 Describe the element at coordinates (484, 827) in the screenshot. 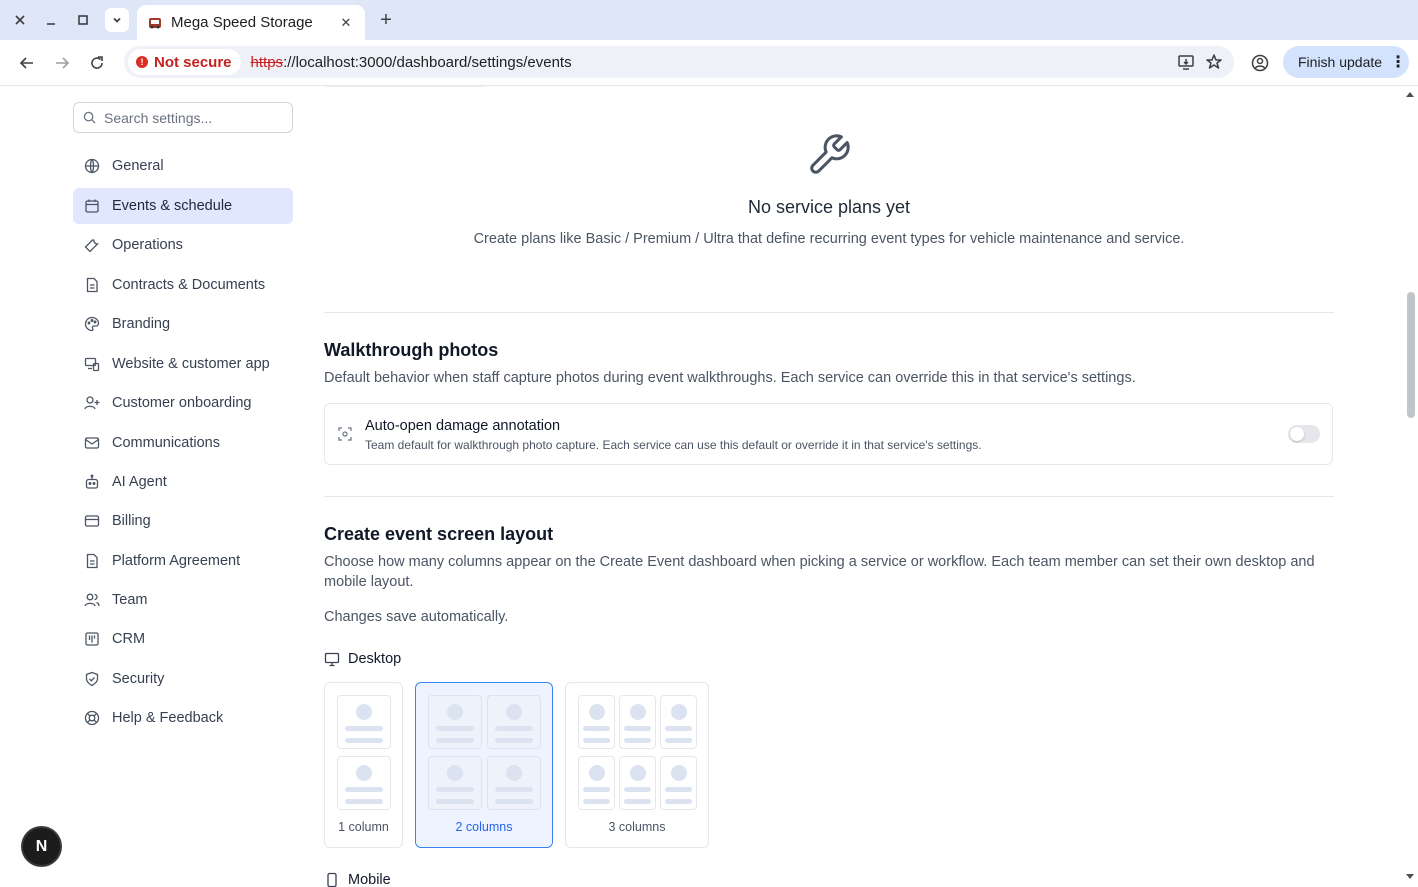

I see `layout-option-label: 2 columns` at that location.